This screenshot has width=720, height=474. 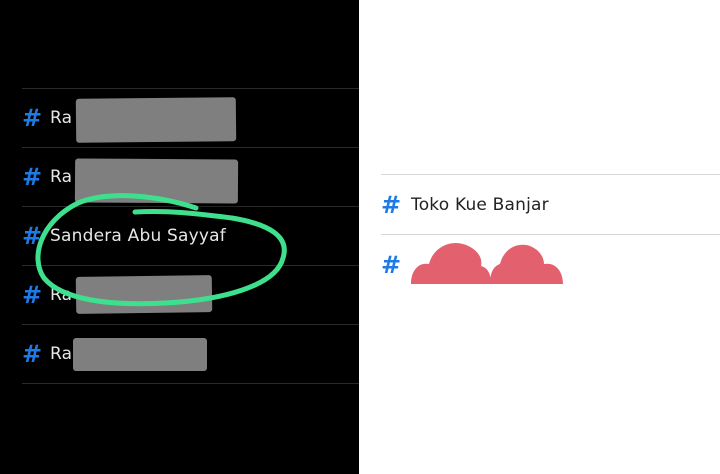 I want to click on channel-row-toko-kue-banjar: # Toko Kue Banjar, so click(x=550, y=205).